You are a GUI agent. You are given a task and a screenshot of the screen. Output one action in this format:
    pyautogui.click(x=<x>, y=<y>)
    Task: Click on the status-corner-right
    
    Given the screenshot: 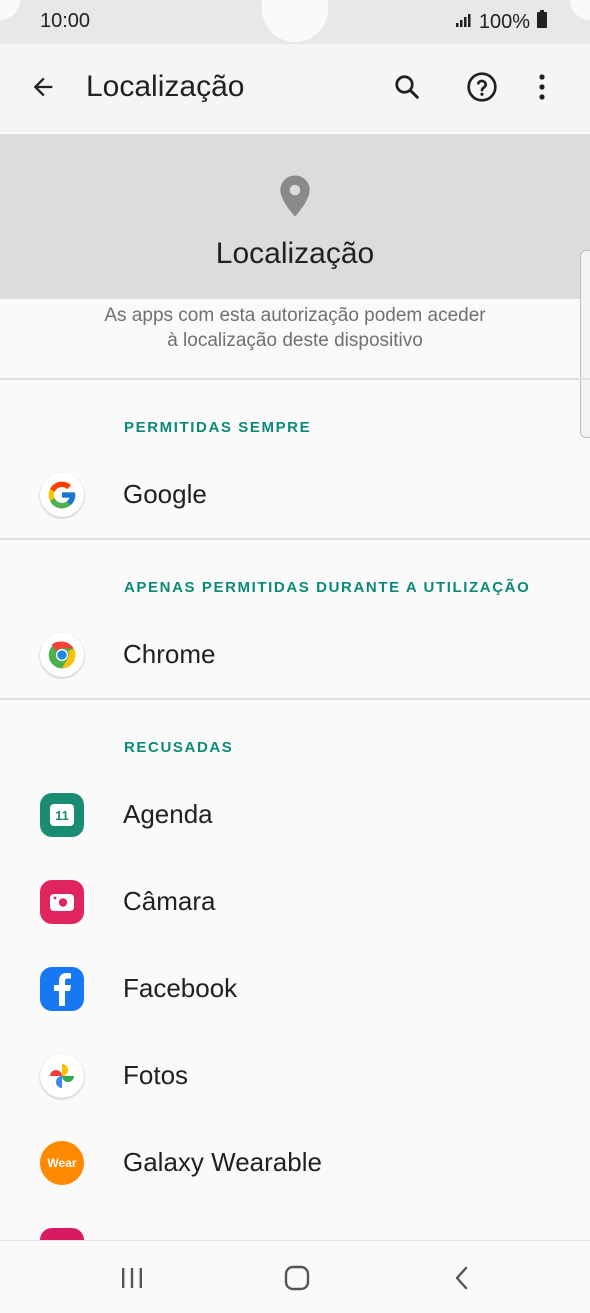 What is the action you would take?
    pyautogui.click(x=580, y=10)
    